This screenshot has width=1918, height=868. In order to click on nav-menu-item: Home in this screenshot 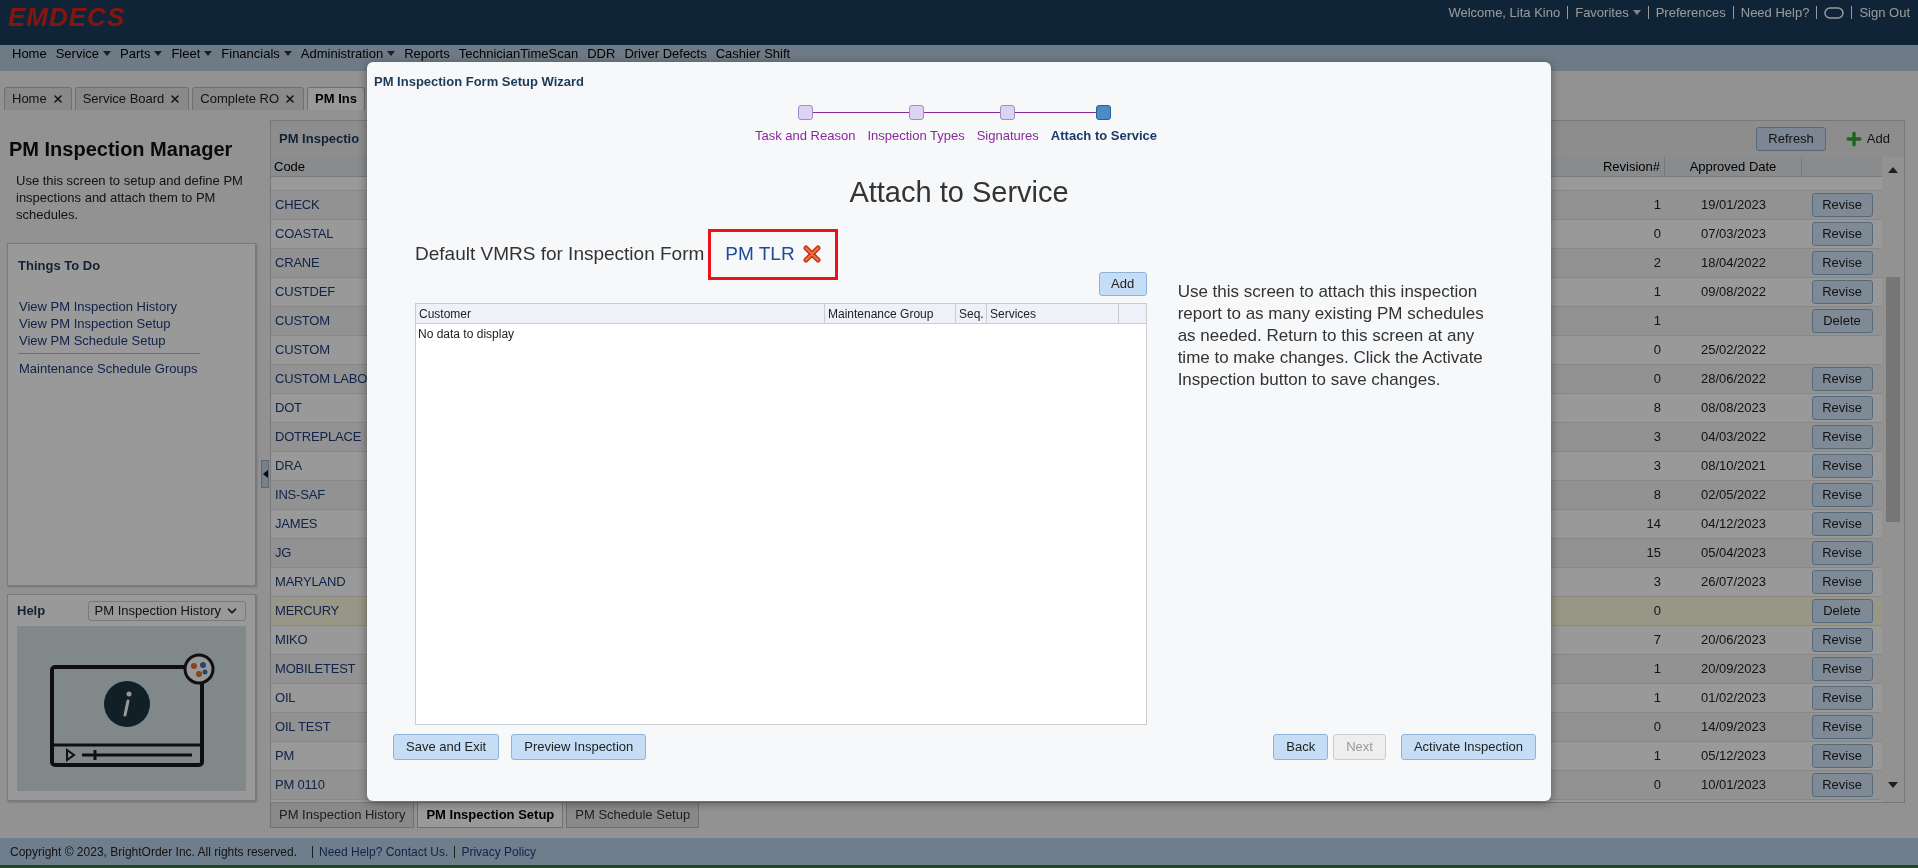, I will do `click(29, 53)`.